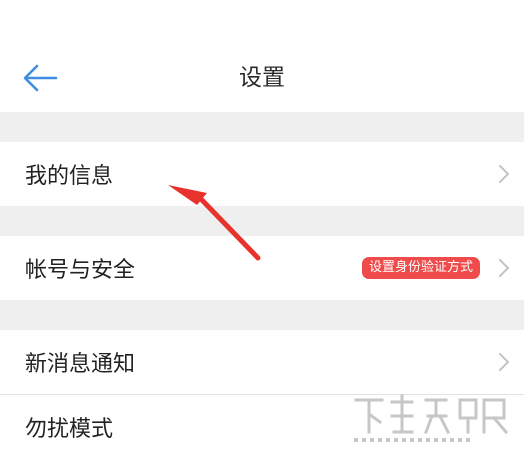 The height and width of the screenshot is (452, 524). I want to click on row-label-new-message-notification: 新消息通知, so click(80, 364).